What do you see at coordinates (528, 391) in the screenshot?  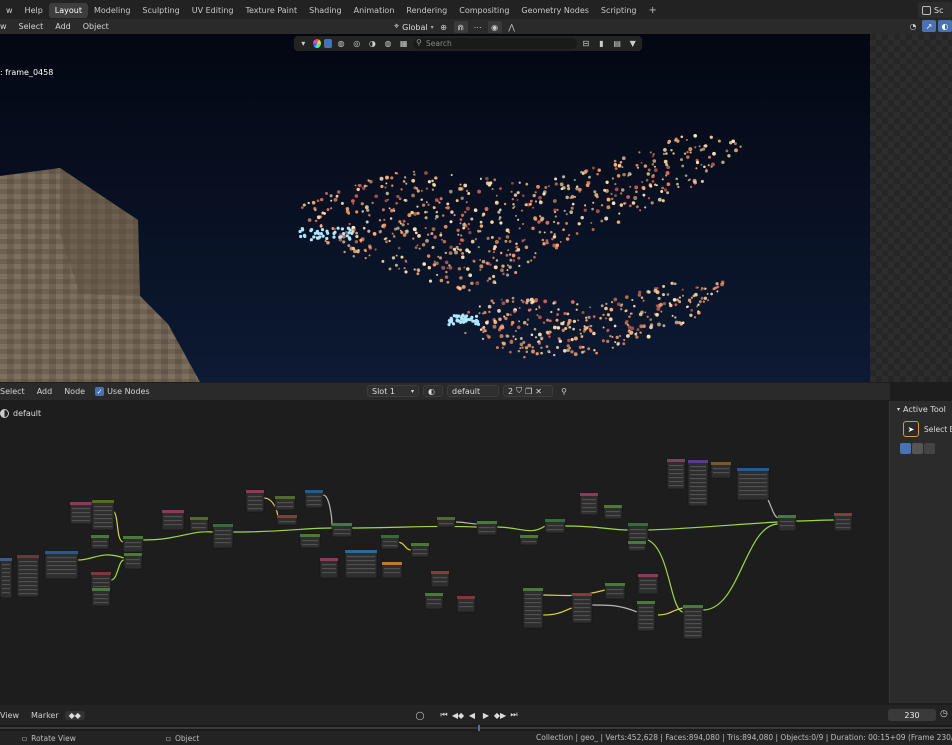 I see `material-users: 2 ⛉ ❐ ✕` at bounding box center [528, 391].